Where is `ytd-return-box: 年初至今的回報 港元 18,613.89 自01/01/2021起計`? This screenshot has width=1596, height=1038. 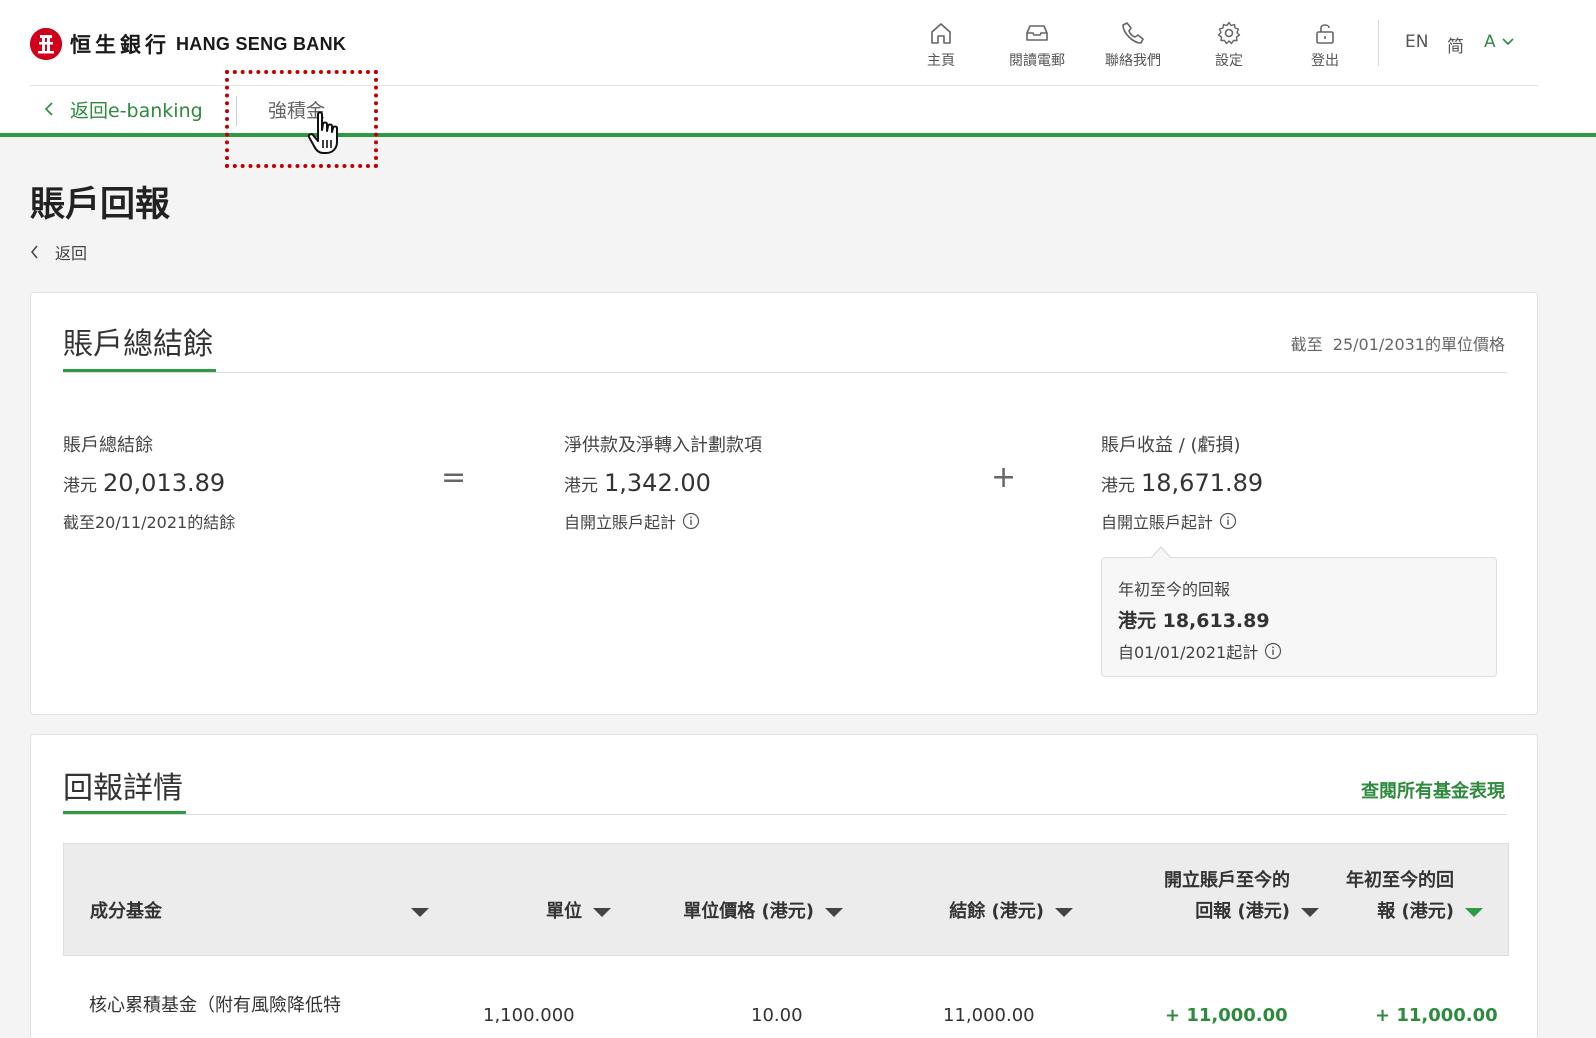 ytd-return-box: 年初至今的回報 港元 18,613.89 自01/01/2021起計 is located at coordinates (1299, 617).